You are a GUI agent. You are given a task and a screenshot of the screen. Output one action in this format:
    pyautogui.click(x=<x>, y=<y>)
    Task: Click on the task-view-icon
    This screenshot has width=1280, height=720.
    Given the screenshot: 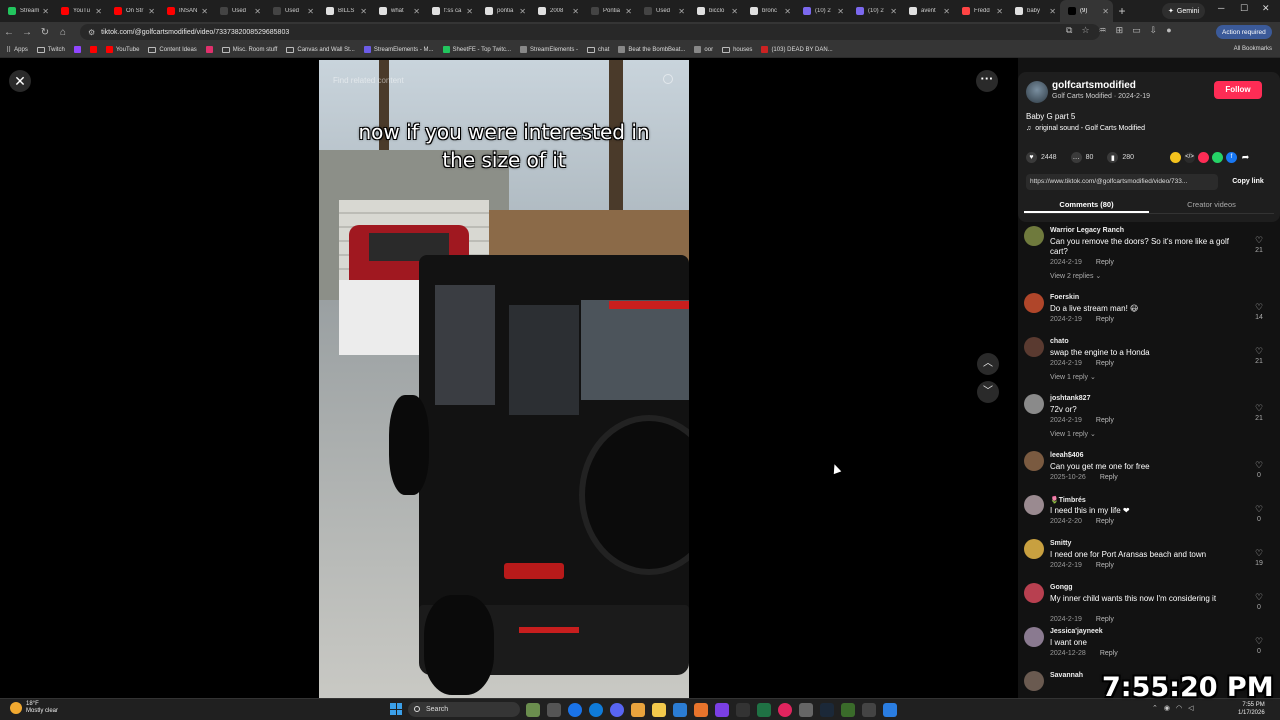 What is the action you would take?
    pyautogui.click(x=554, y=710)
    